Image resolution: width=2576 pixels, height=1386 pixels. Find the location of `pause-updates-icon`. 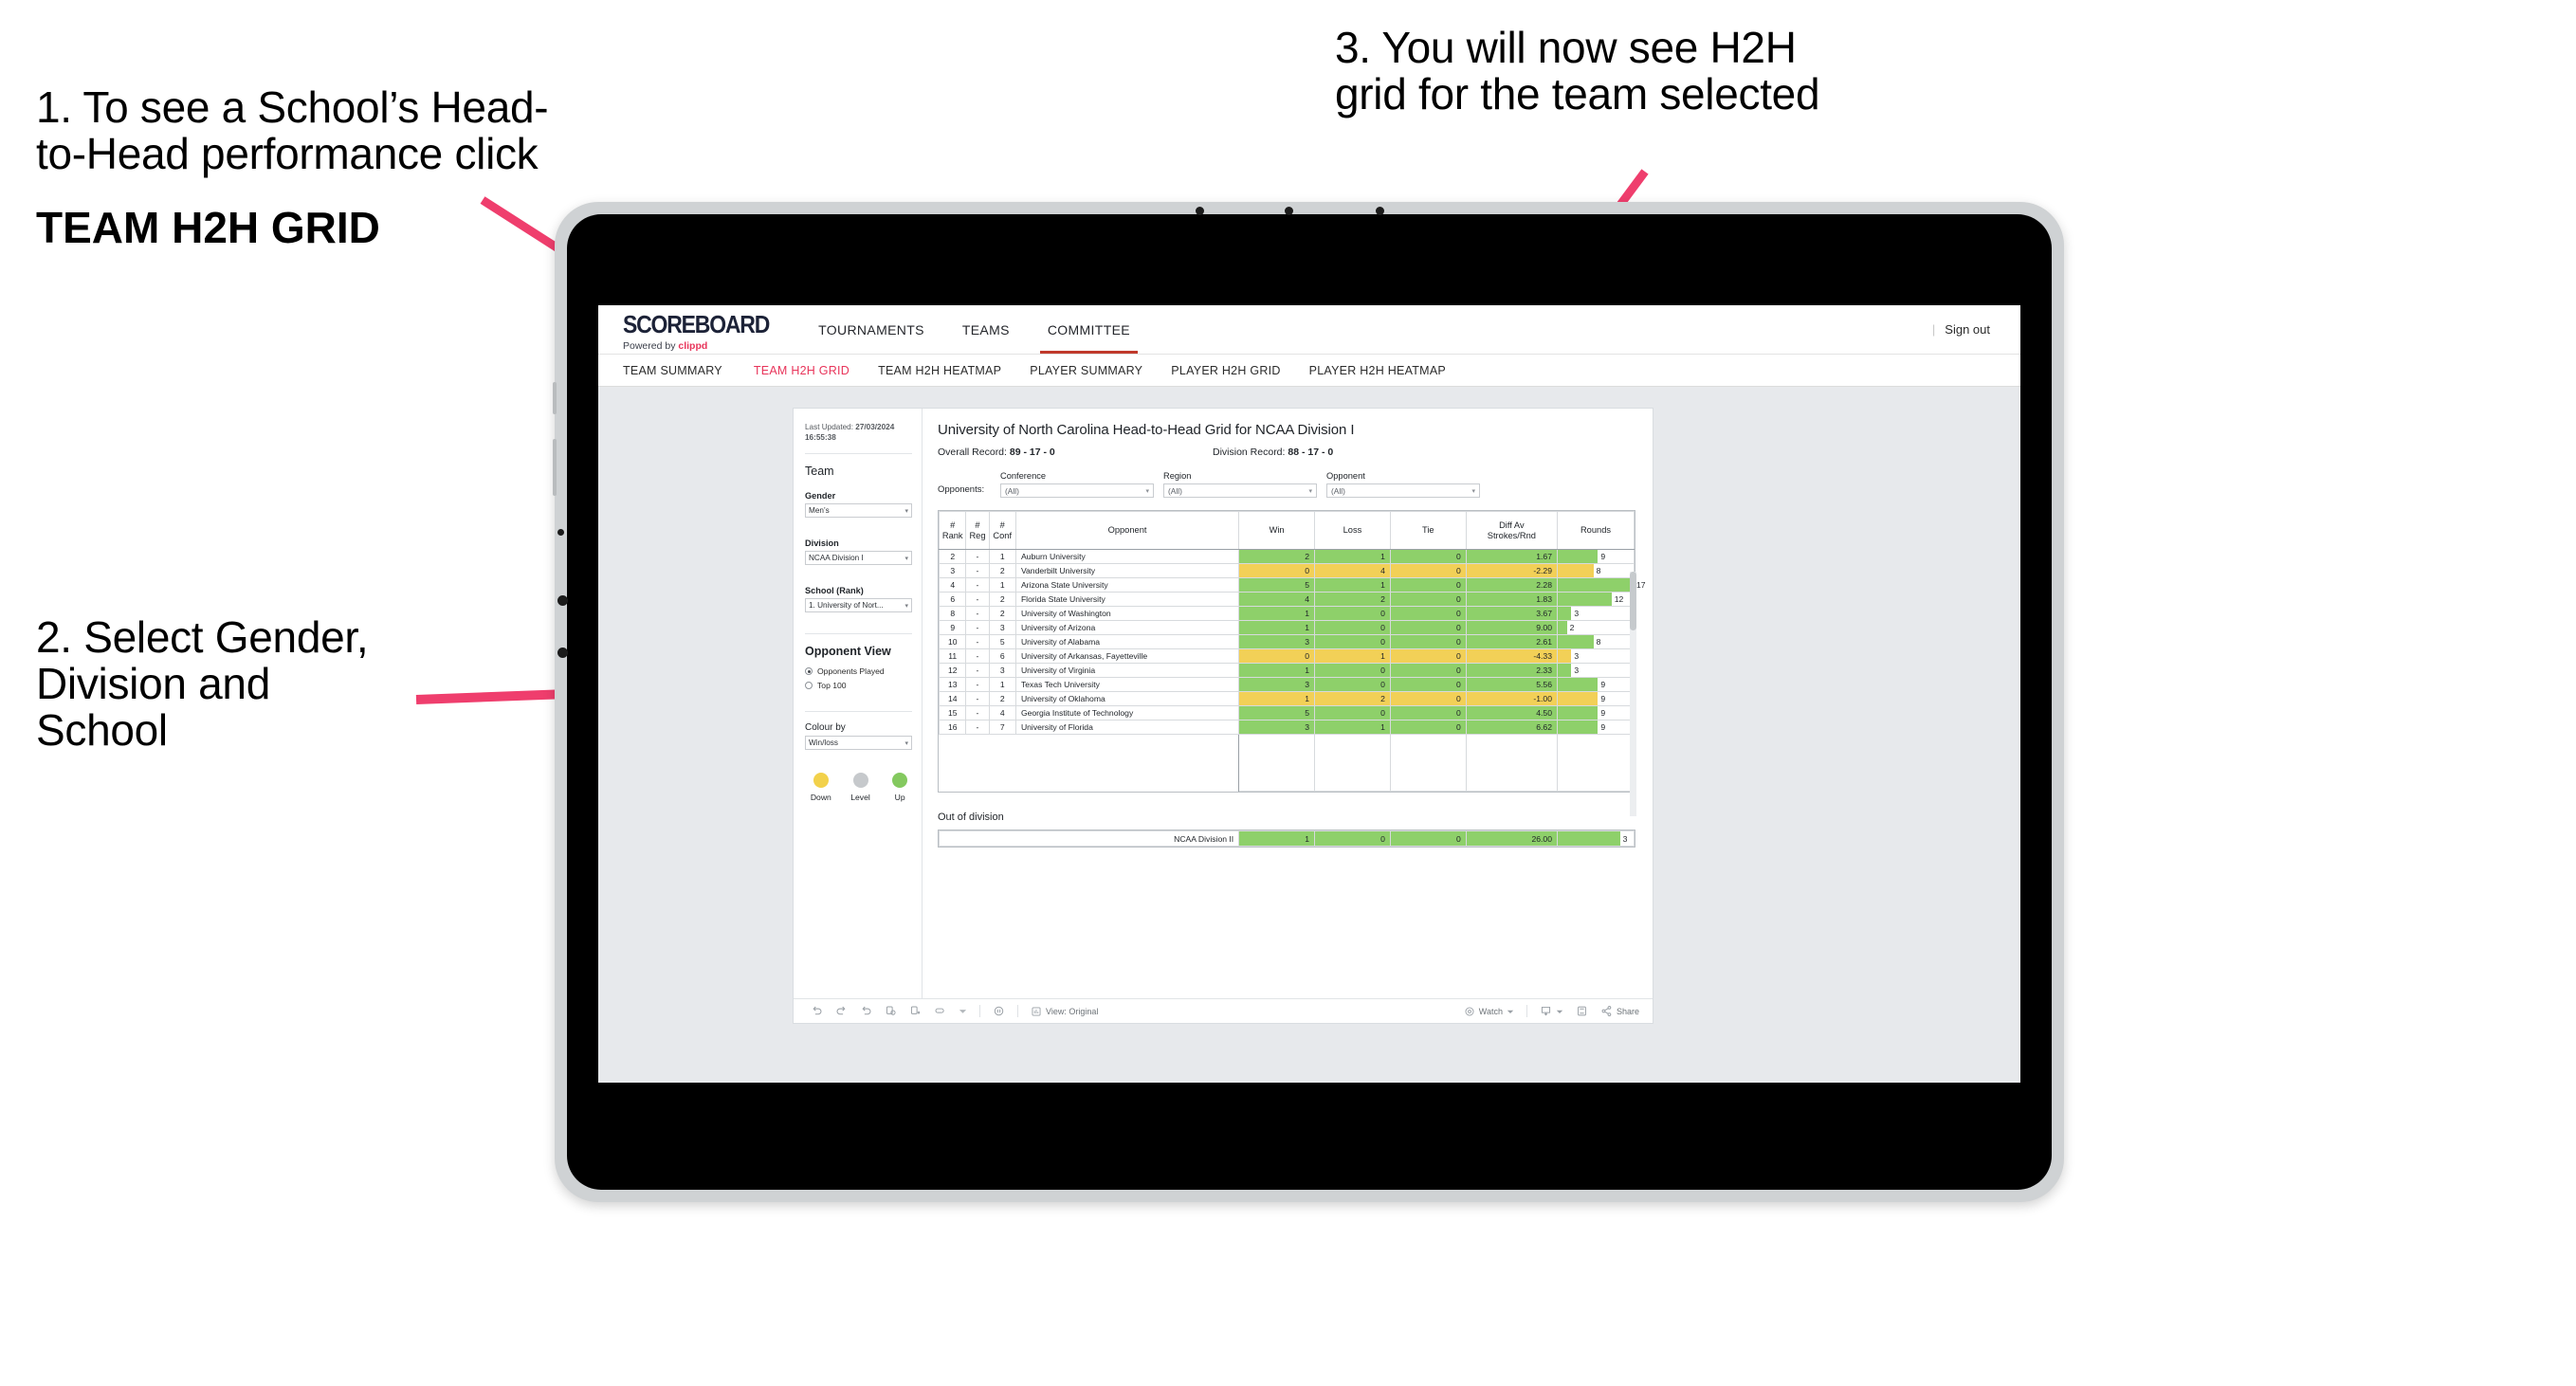

pause-updates-icon is located at coordinates (915, 1011).